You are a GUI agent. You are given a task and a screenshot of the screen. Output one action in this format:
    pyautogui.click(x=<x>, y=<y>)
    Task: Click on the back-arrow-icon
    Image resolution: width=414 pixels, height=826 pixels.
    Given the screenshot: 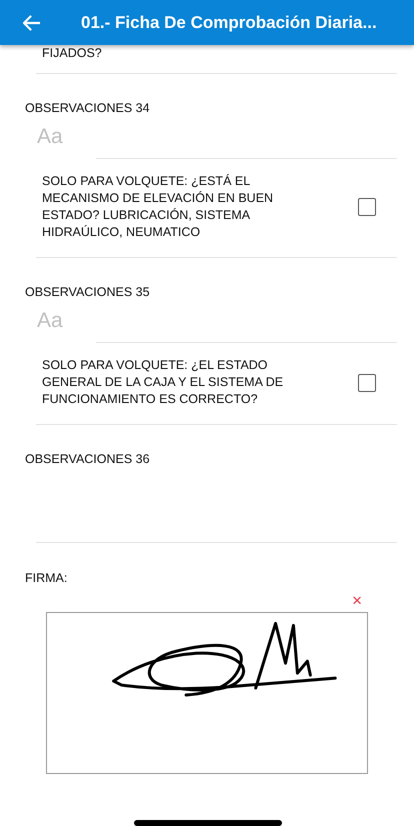 What is the action you would take?
    pyautogui.click(x=32, y=22)
    